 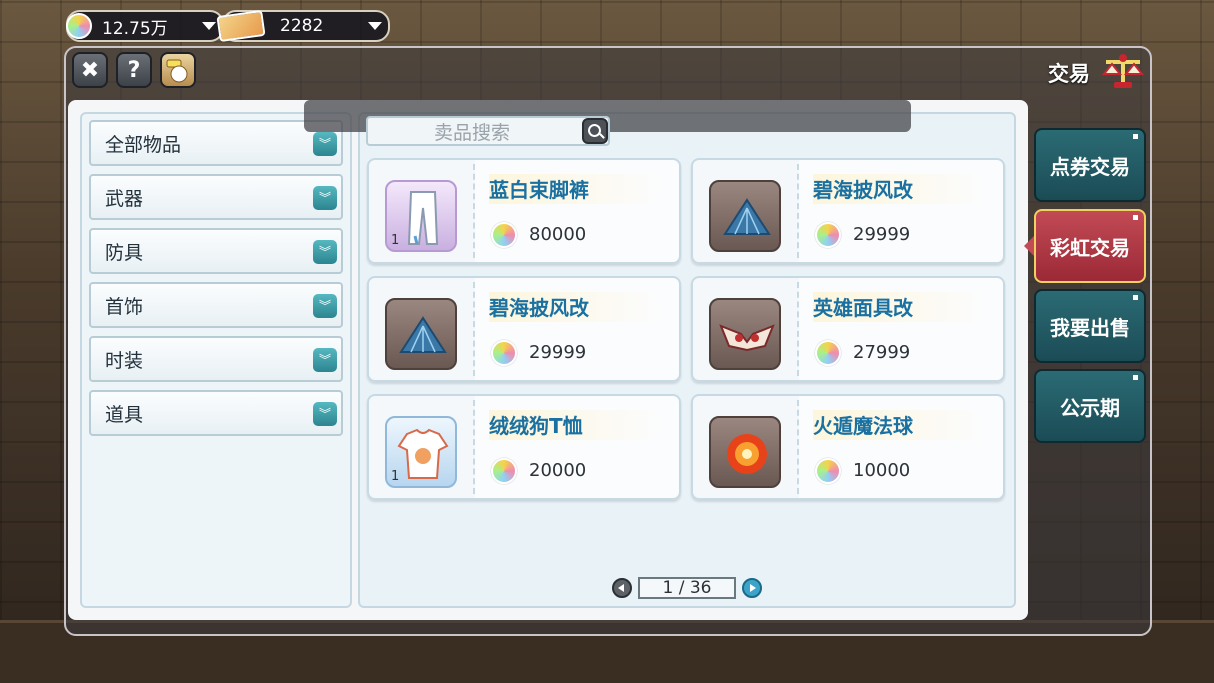 I want to click on item-name: 绒绒狗T恤, so click(x=577, y=425).